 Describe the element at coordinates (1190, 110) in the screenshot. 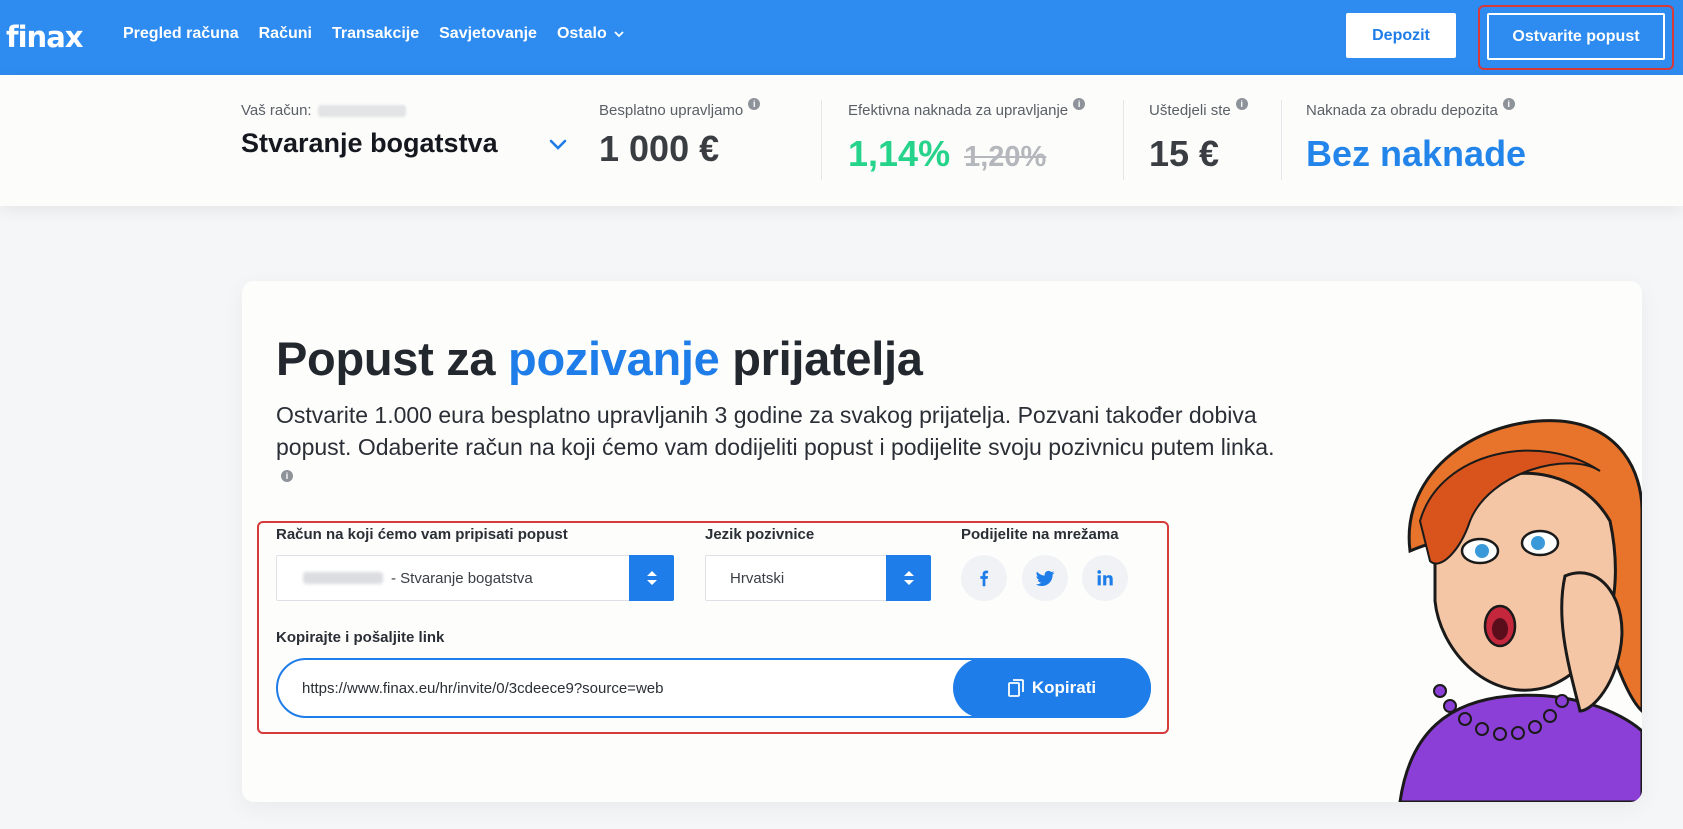

I see `saved-label-text: Uštedjeli ste` at that location.